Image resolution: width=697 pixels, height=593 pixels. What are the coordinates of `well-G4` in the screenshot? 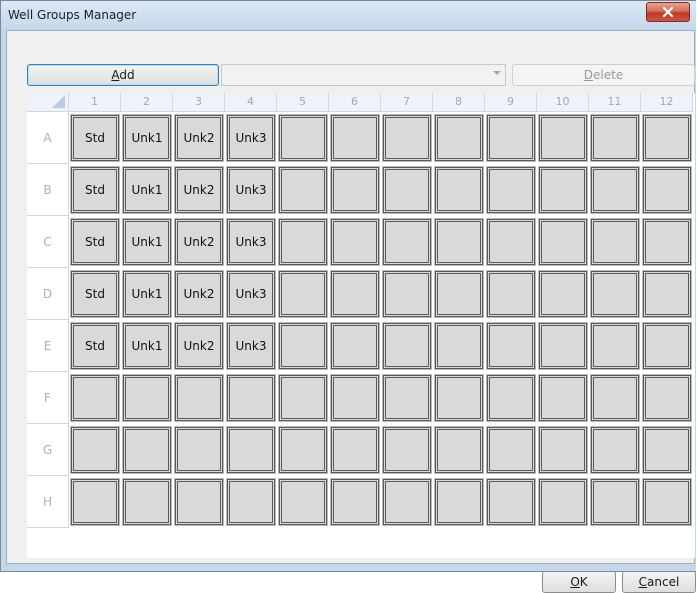 It's located at (251, 450).